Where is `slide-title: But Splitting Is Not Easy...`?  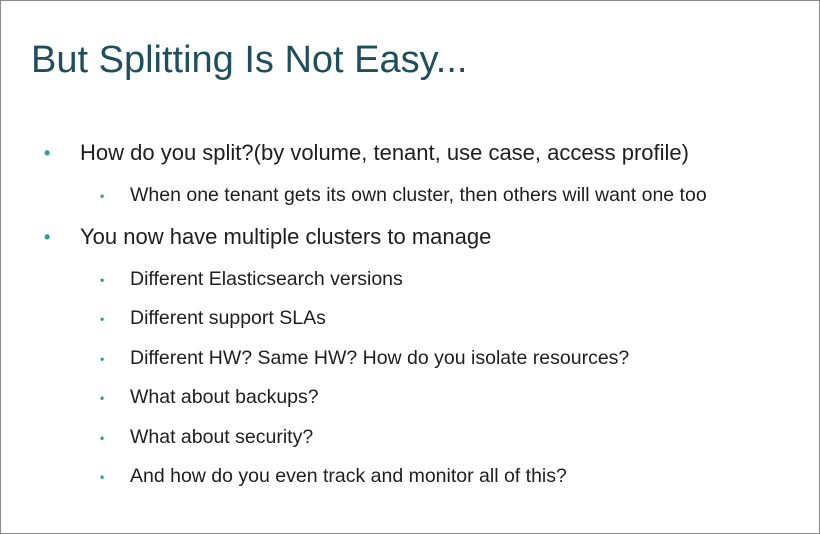 slide-title: But Splitting Is Not Easy... is located at coordinates (249, 60).